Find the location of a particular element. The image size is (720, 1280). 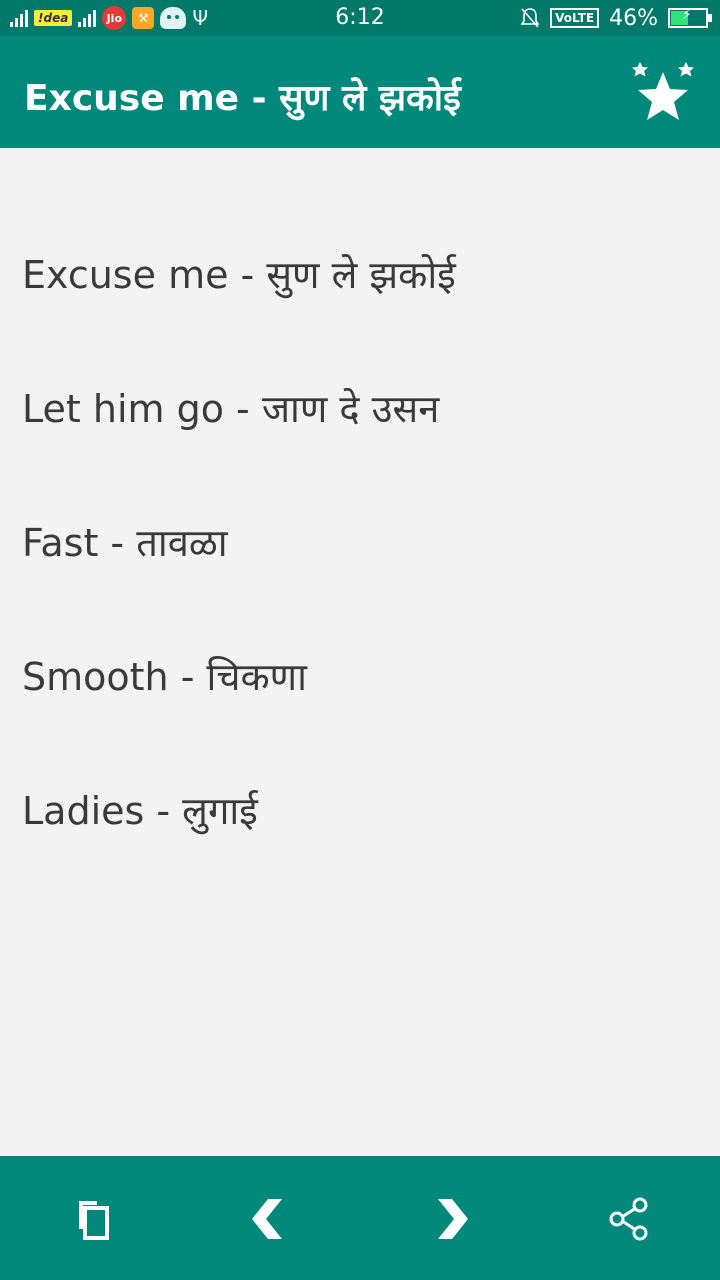

share-icon is located at coordinates (628, 1219).